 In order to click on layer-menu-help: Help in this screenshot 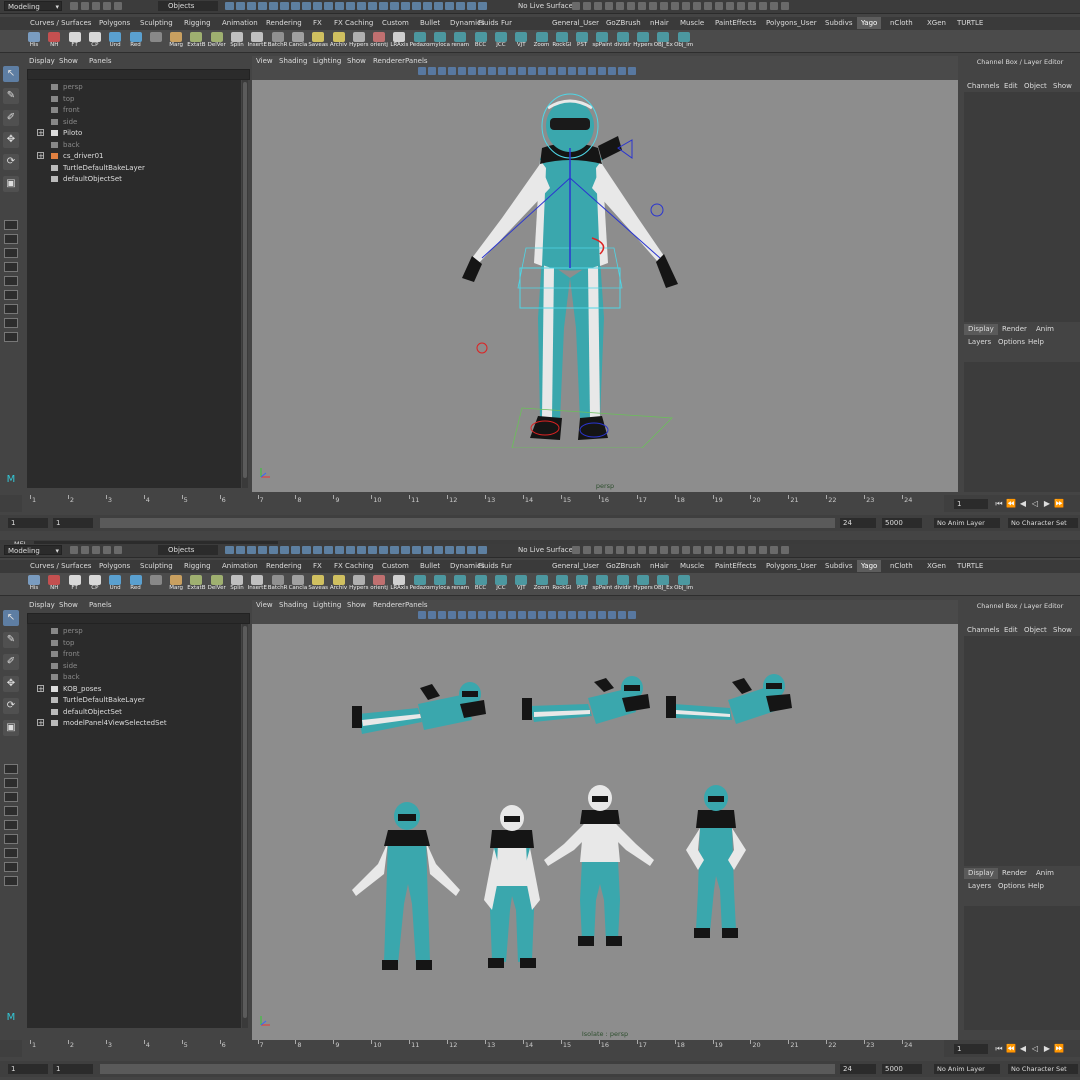, I will do `click(1036, 886)`.